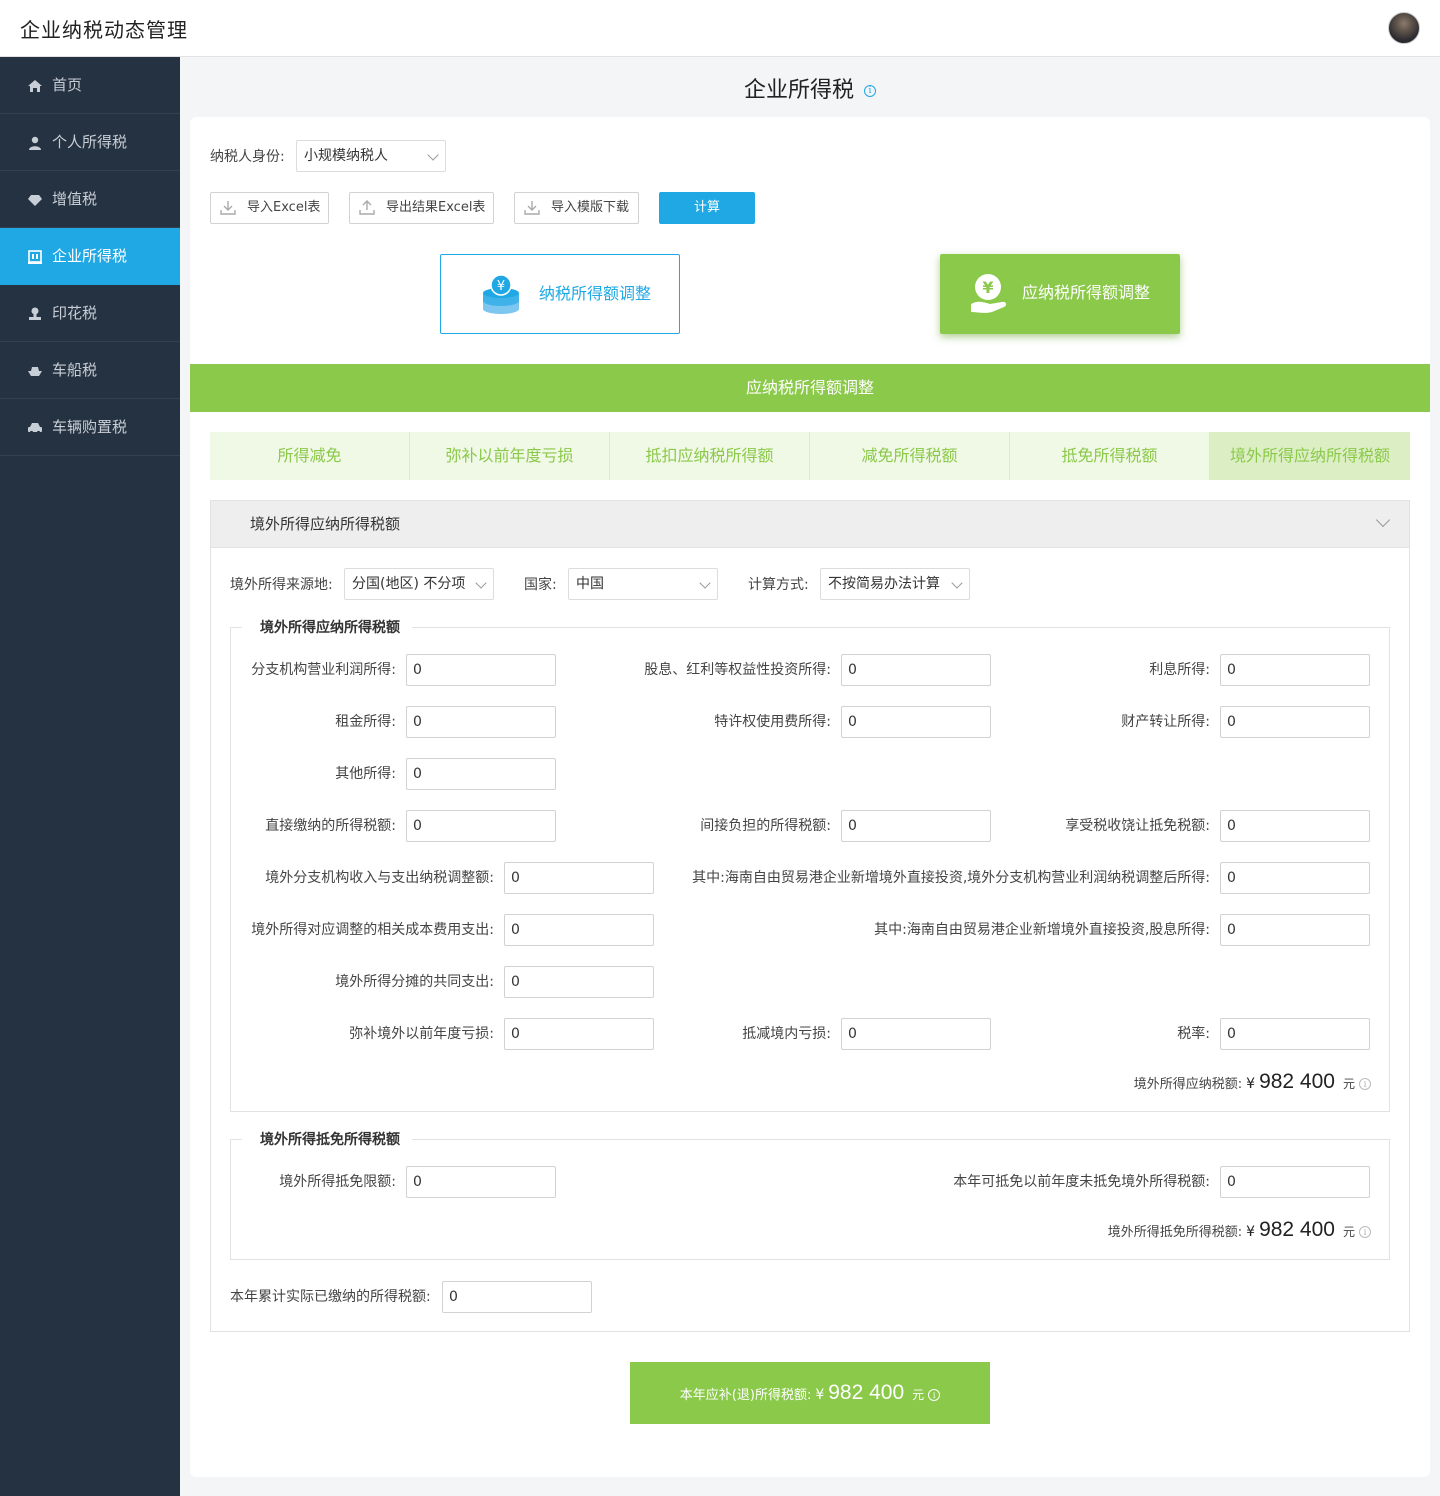  I want to click on tax-sparing-credit-input, so click(1295, 826).